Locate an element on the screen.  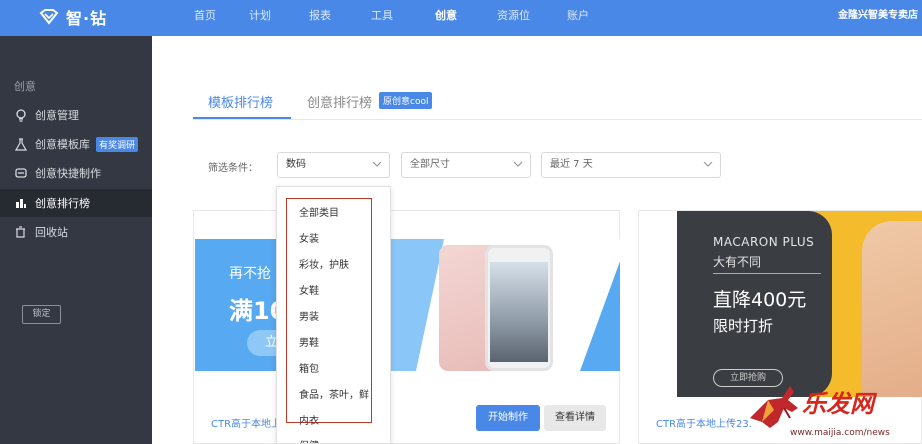
main-nav: 首页 计划 报表 工具 创意 资源位 账户 is located at coordinates (396, 18).